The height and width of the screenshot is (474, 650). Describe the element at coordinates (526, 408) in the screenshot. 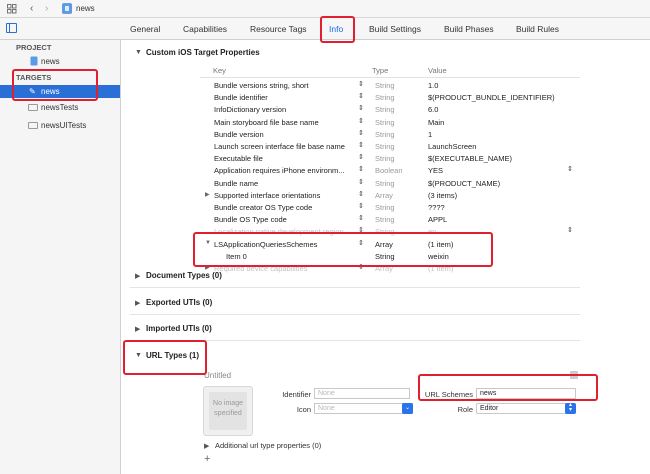

I see `role-select: Editor ▴ ▾` at that location.